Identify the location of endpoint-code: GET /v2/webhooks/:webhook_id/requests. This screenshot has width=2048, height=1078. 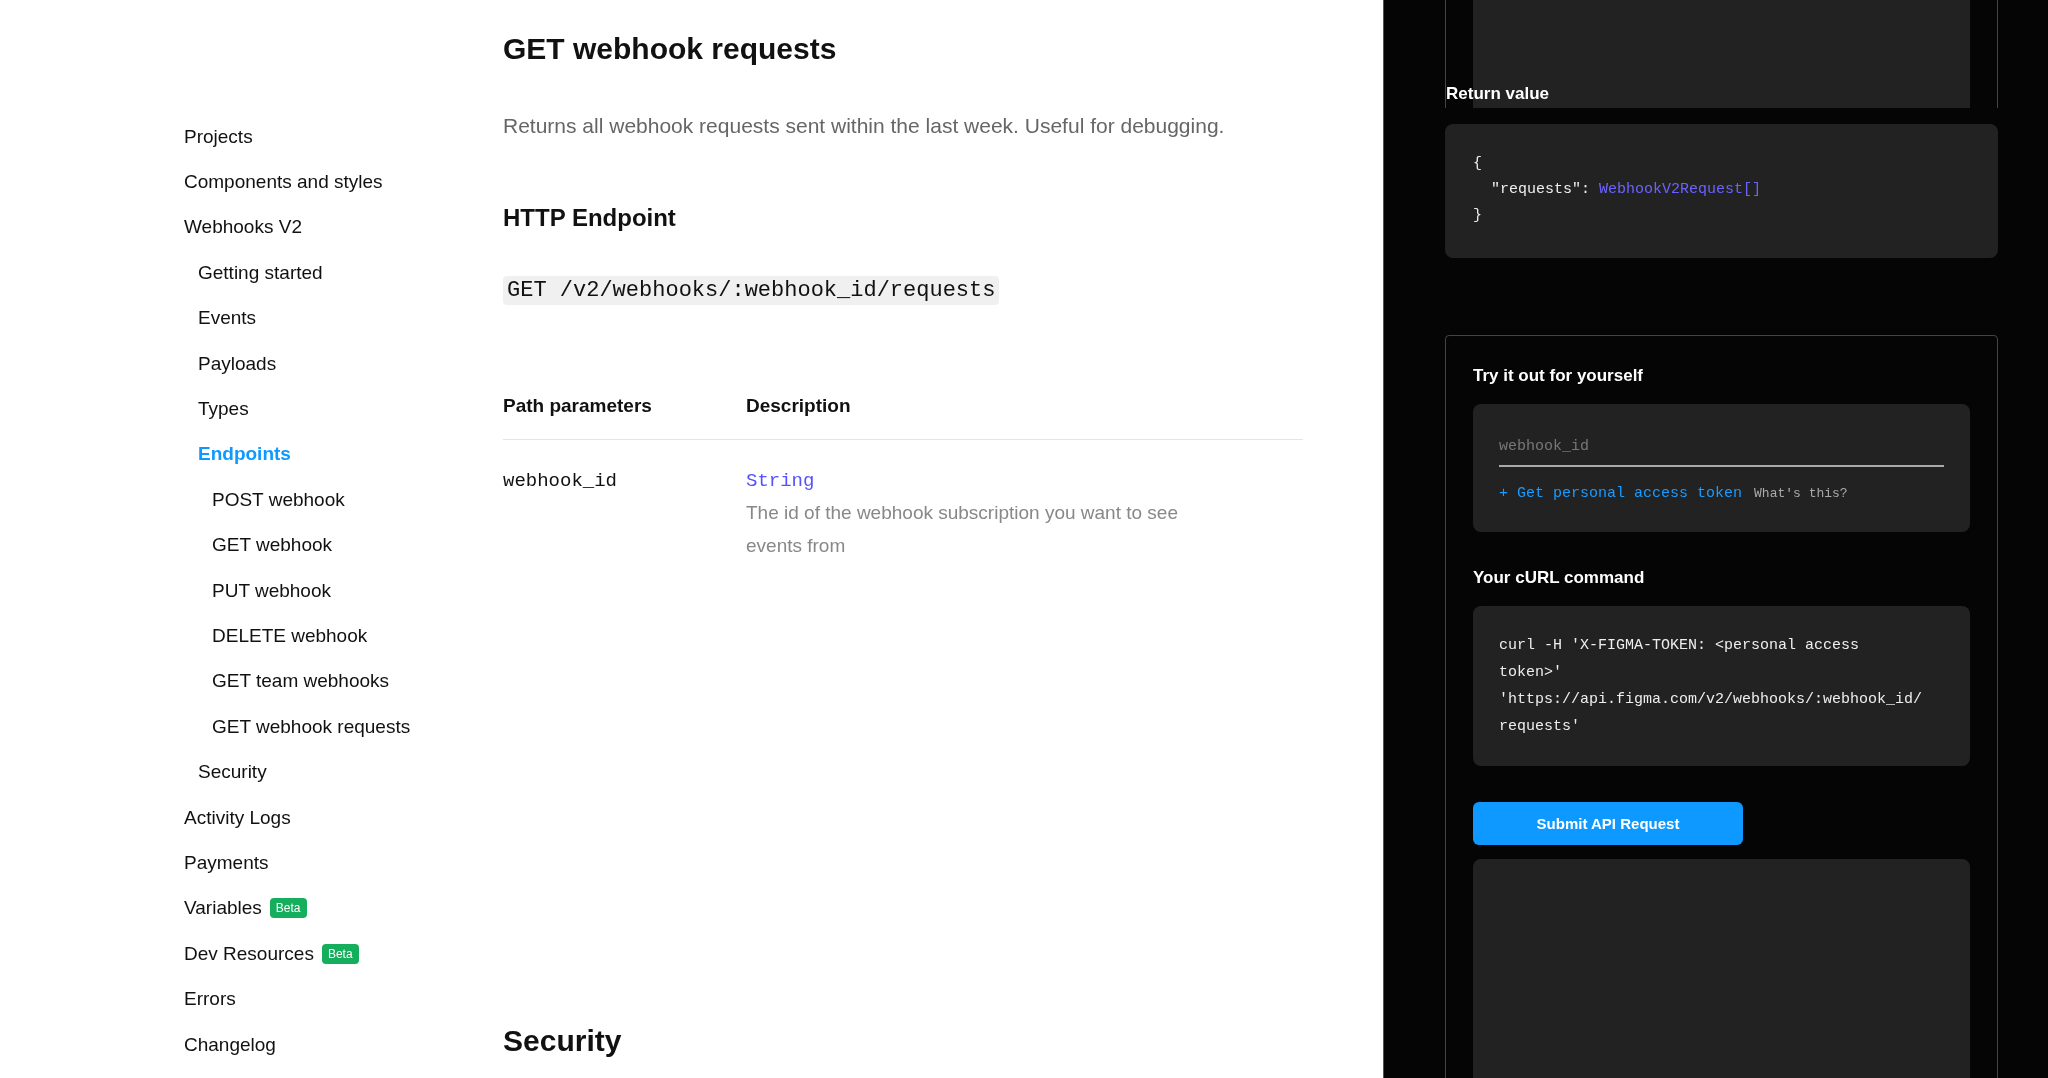
(751, 290).